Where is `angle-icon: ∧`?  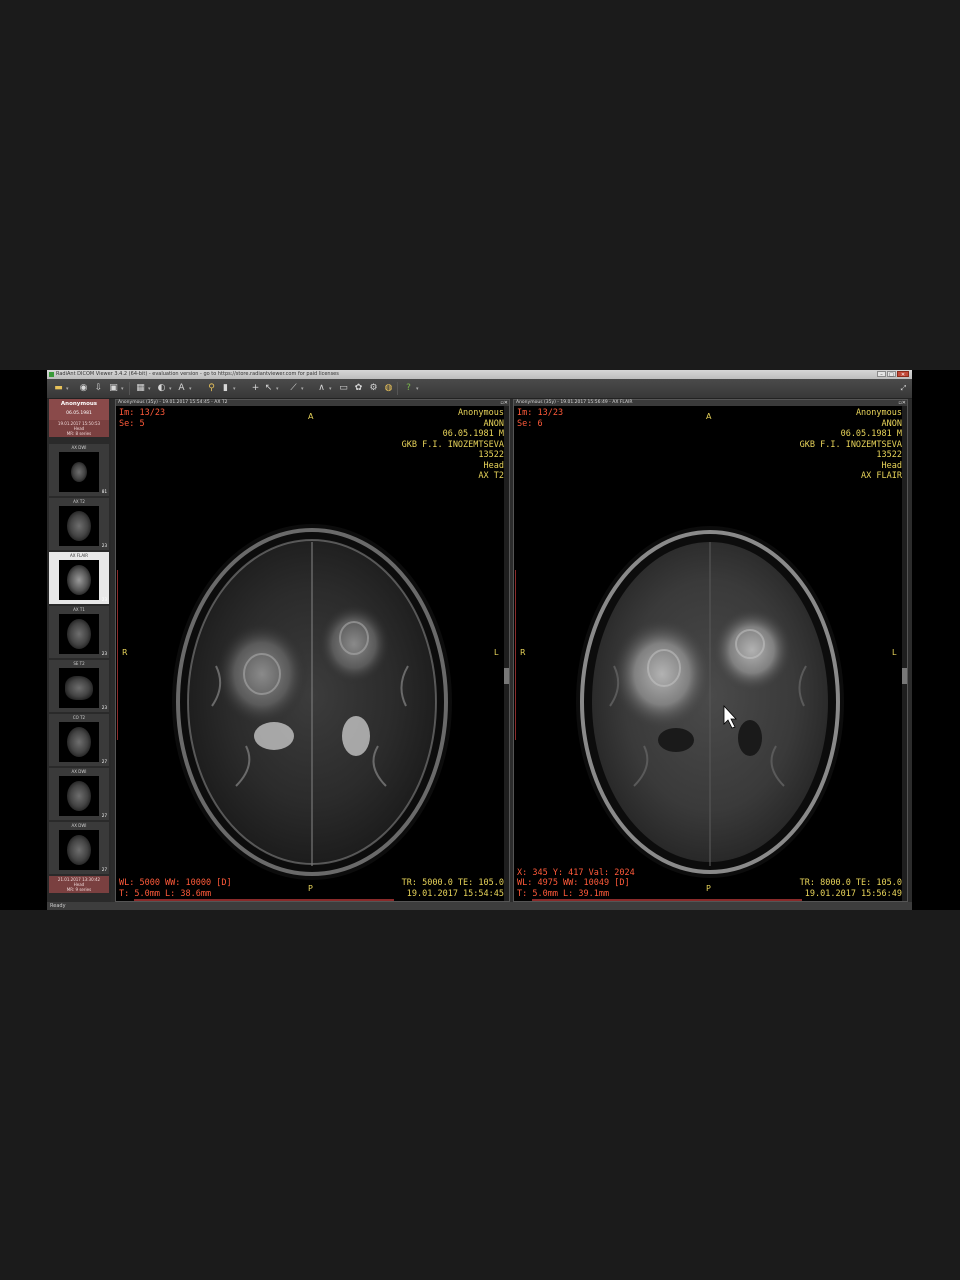
angle-icon: ∧ is located at coordinates (321, 388).